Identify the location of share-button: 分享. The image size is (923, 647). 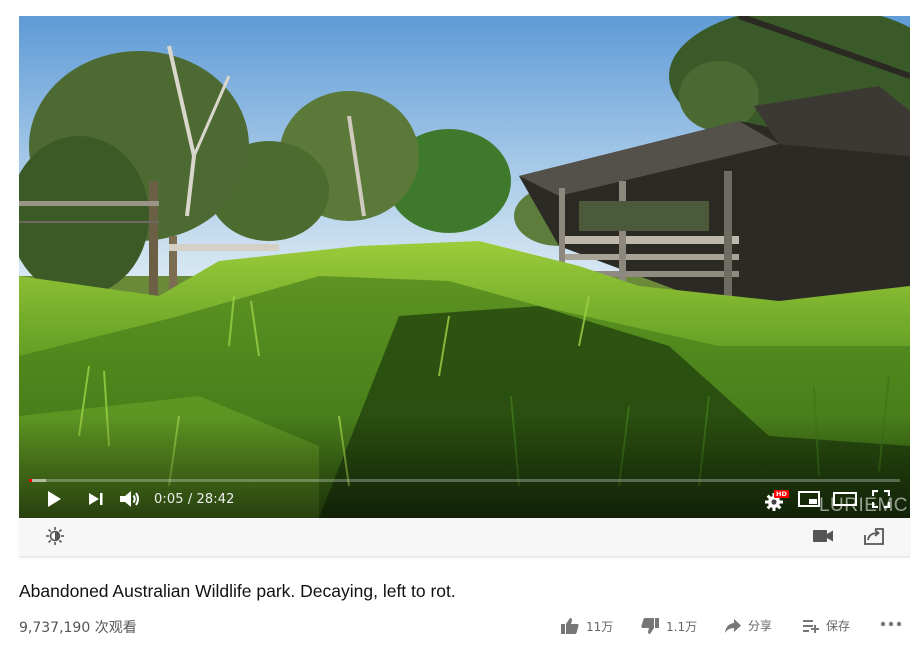
(748, 625).